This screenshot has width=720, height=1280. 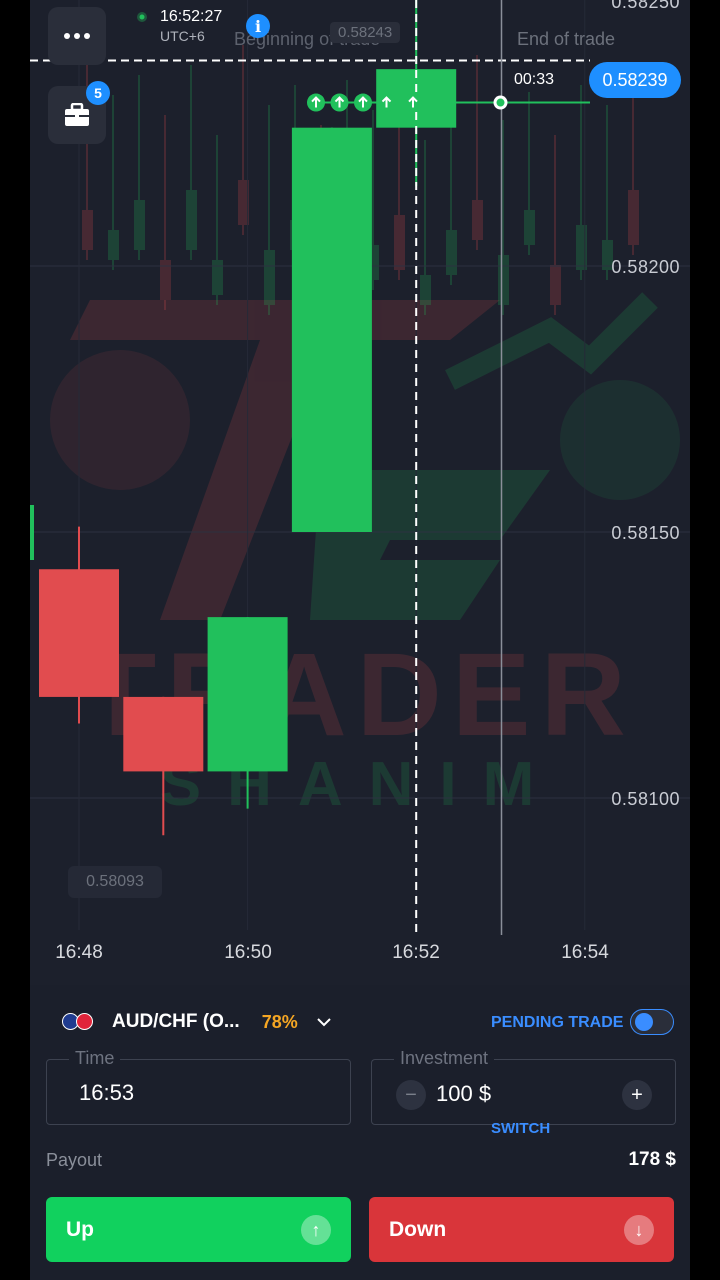 What do you see at coordinates (418, 1229) in the screenshot?
I see `down-button-label: Down` at bounding box center [418, 1229].